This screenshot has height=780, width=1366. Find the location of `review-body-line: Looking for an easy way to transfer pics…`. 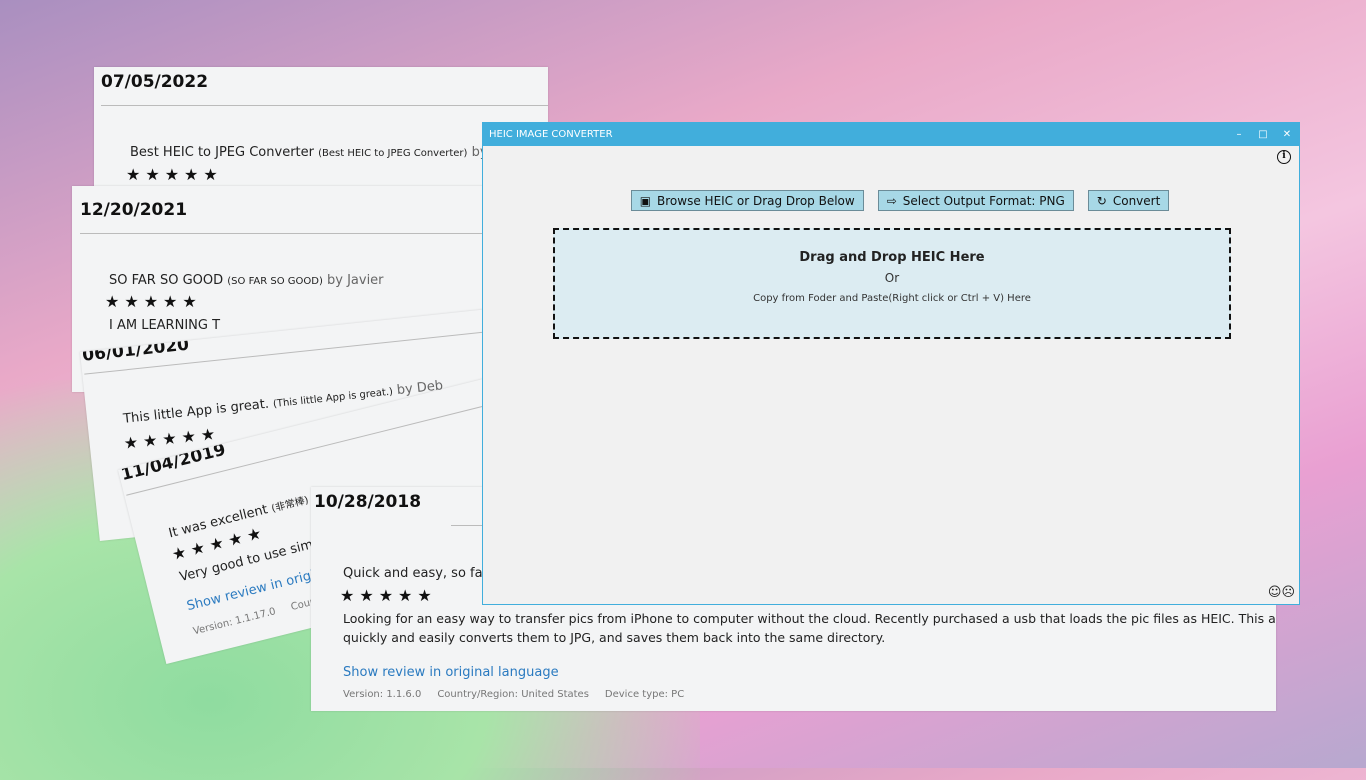

review-body-line: Looking for an easy way to transfer pics… is located at coordinates (809, 618).